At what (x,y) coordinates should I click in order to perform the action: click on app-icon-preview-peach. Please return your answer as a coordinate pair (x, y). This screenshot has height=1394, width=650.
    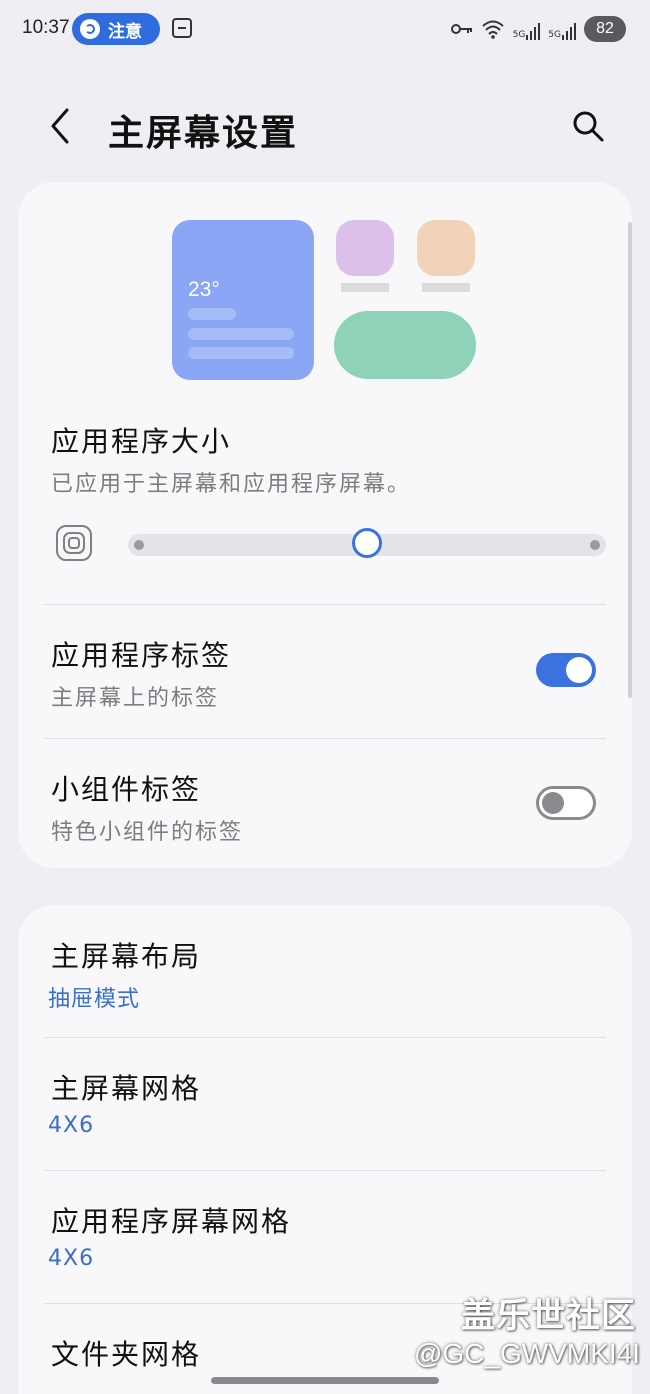
    Looking at the image, I should click on (446, 248).